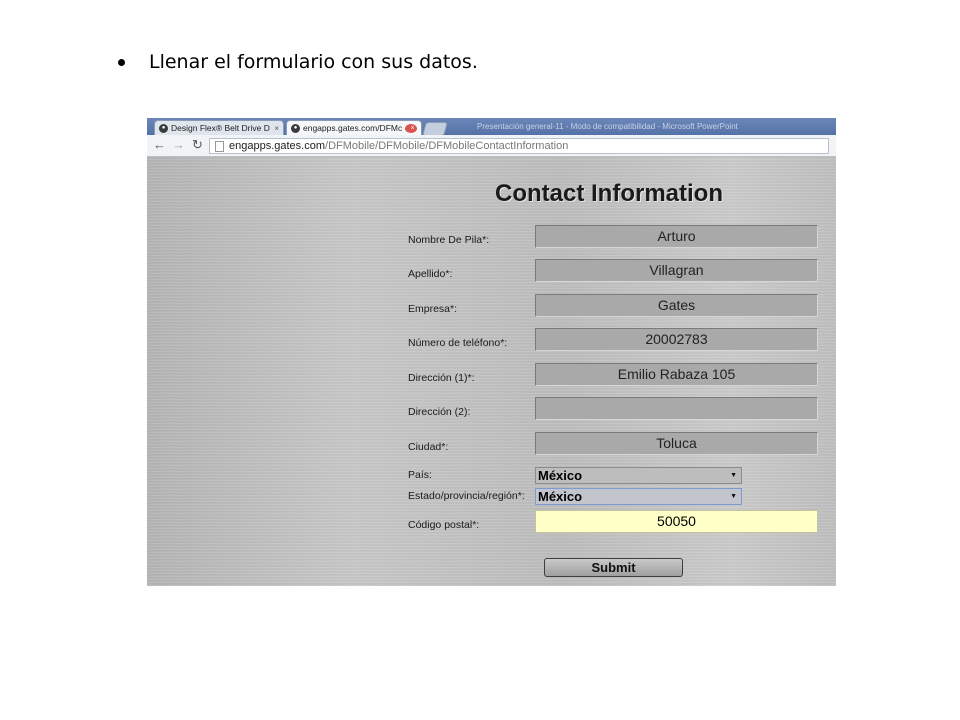 This screenshot has width=960, height=720. What do you see at coordinates (676, 339) in the screenshot?
I see `phone-field: 20002783` at bounding box center [676, 339].